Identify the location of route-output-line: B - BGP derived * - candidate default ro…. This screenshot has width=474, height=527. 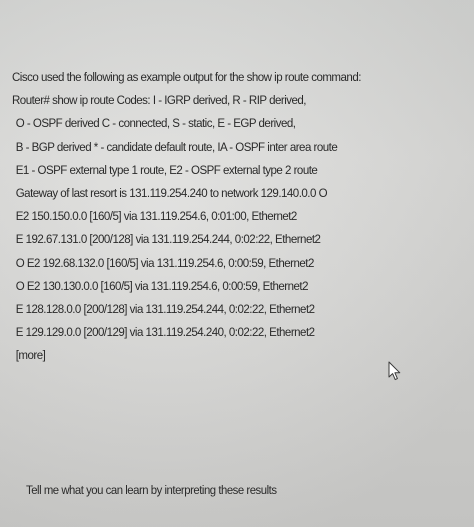
(176, 146).